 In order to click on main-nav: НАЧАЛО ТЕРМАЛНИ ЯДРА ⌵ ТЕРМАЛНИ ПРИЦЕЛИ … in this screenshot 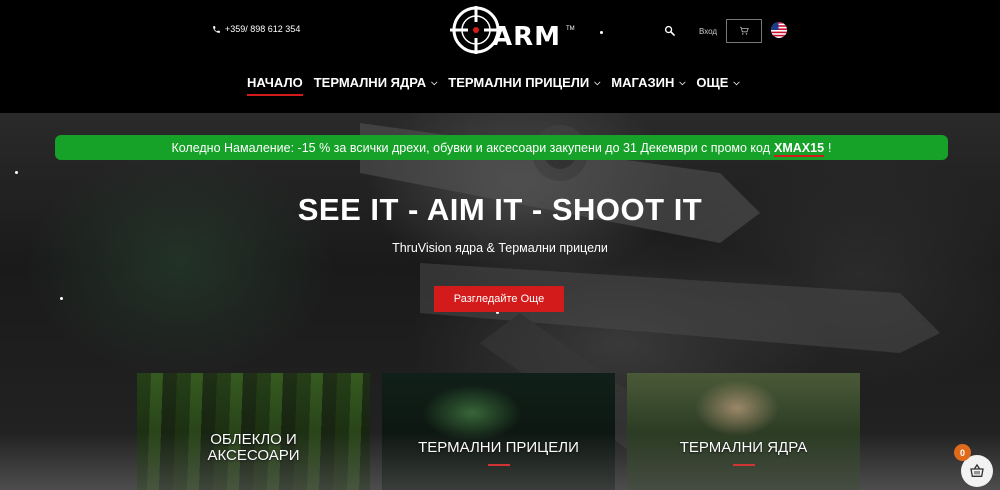, I will do `click(493, 85)`.